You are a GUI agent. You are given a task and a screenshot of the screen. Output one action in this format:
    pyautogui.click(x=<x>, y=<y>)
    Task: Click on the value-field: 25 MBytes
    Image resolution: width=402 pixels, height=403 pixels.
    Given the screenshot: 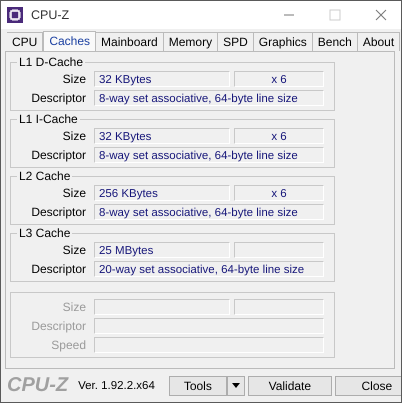 What is the action you would take?
    pyautogui.click(x=162, y=250)
    